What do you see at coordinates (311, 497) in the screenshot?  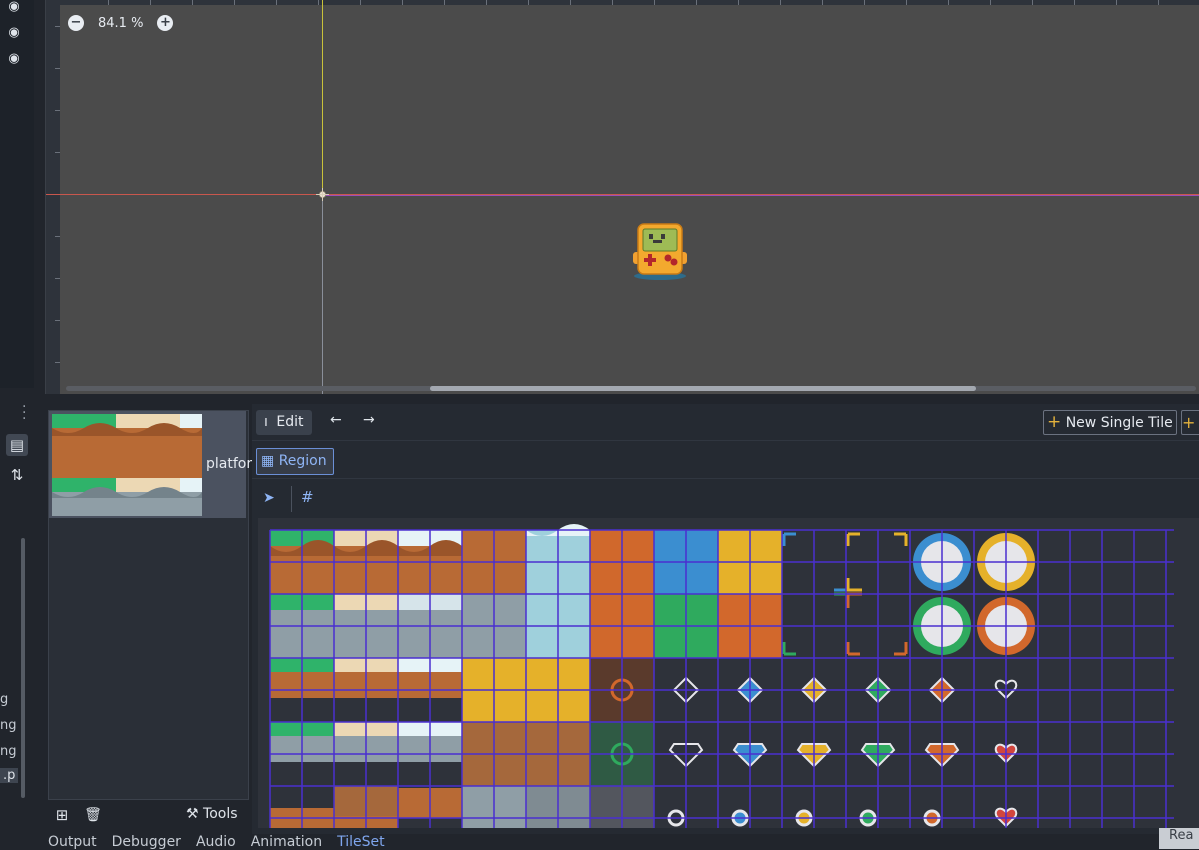 I see `grid-snap-icon: #` at bounding box center [311, 497].